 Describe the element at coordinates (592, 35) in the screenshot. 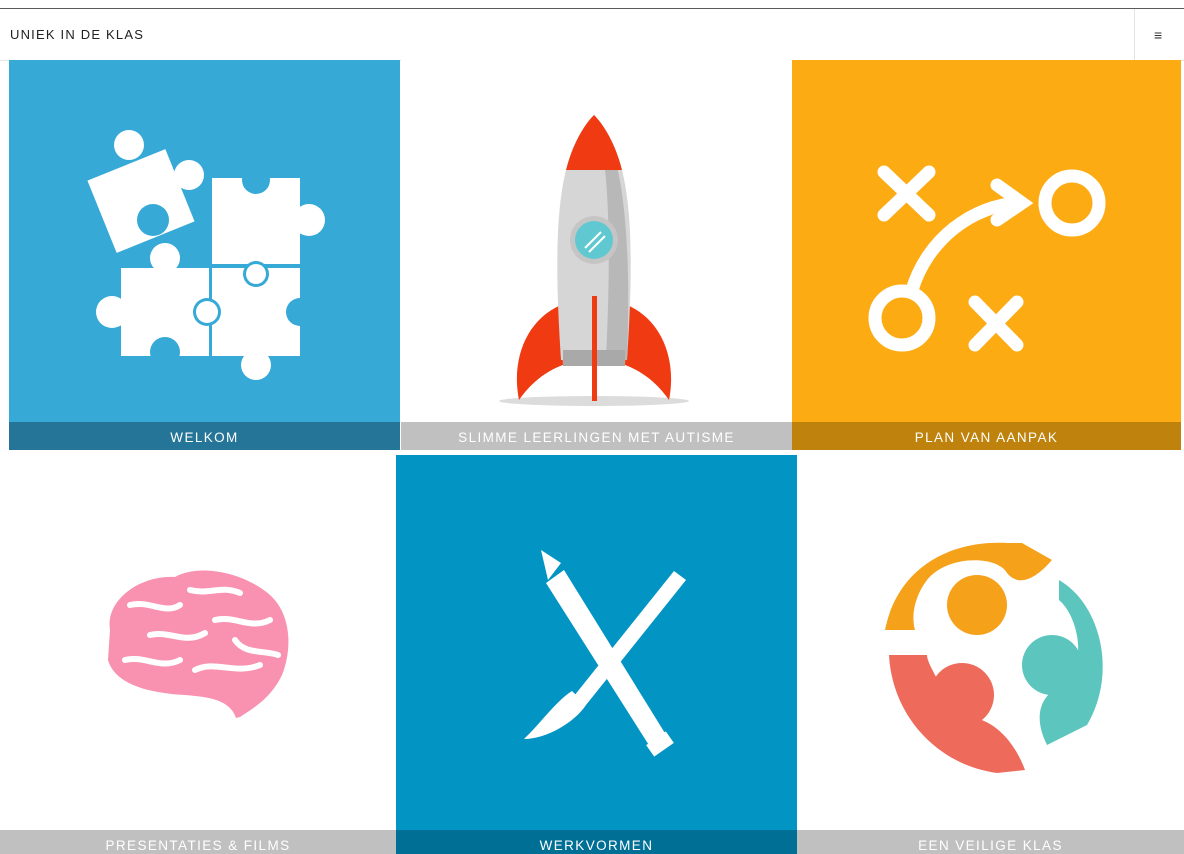

I see `site-header: UNIEK IN DE KLAS ≡` at that location.